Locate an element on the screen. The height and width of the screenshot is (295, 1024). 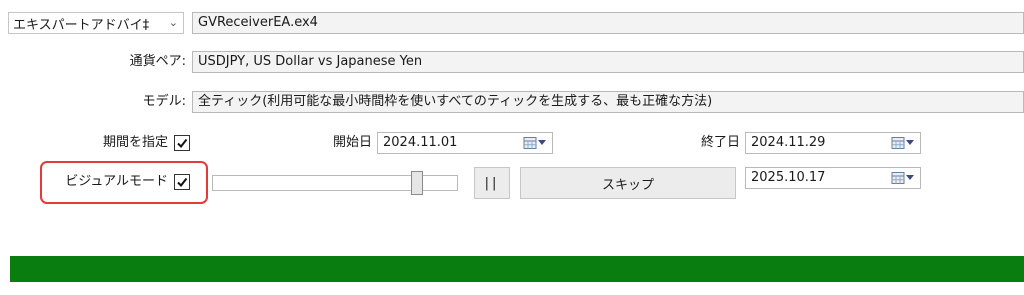
skip-to-date-calendar-button is located at coordinates (902, 178).